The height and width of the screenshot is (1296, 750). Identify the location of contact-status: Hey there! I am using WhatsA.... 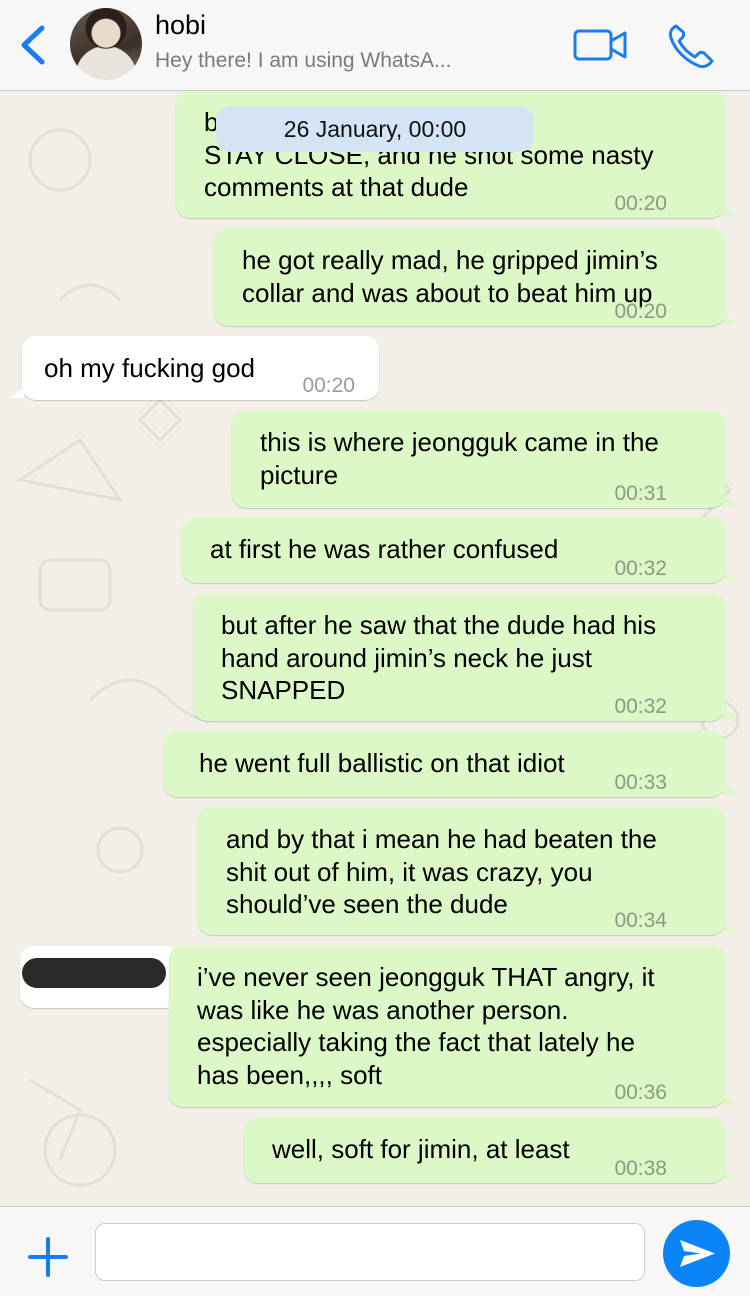
(303, 61).